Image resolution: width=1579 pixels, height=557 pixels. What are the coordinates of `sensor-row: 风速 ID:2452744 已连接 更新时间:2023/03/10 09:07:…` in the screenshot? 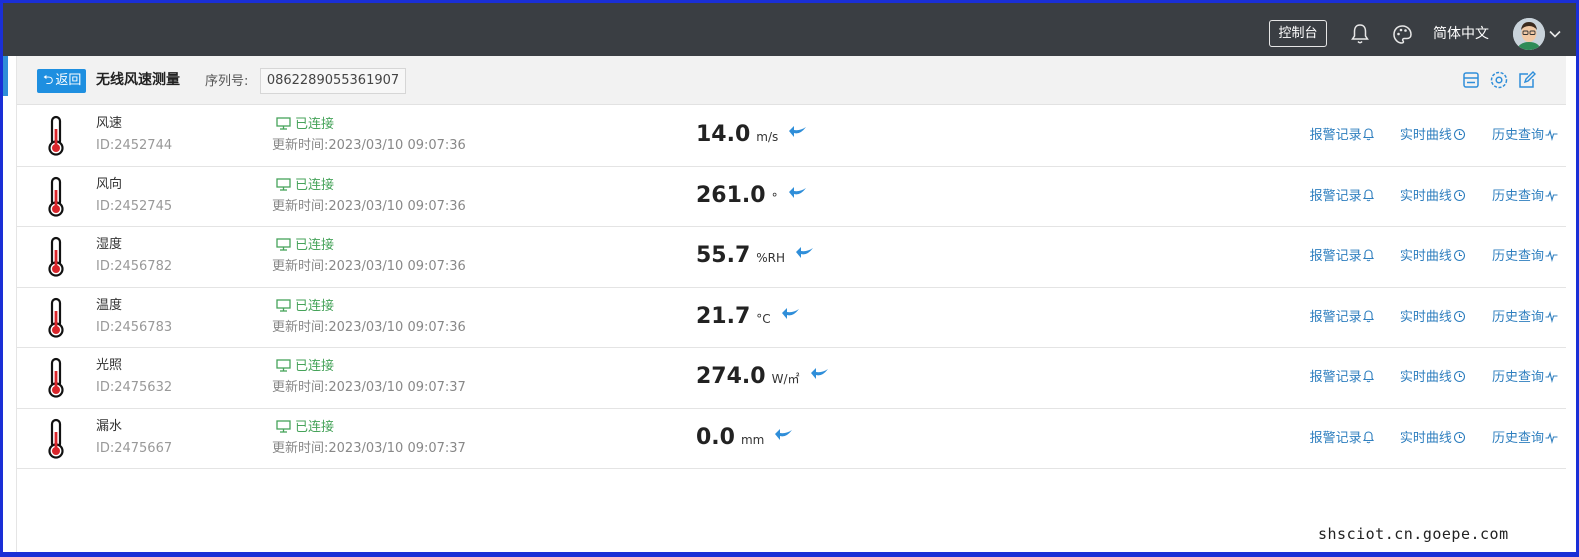 It's located at (791, 136).